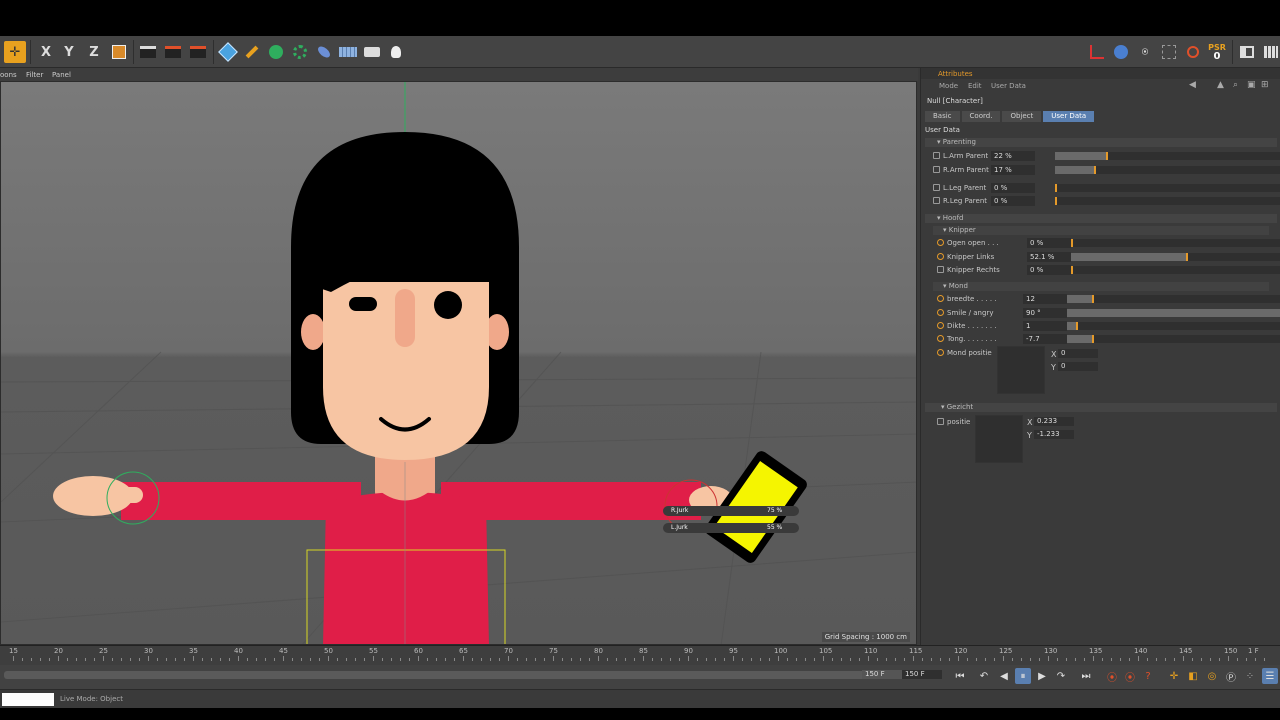 This screenshot has width=1280, height=720. What do you see at coordinates (1247, 52) in the screenshot?
I see `layout-icon` at bounding box center [1247, 52].